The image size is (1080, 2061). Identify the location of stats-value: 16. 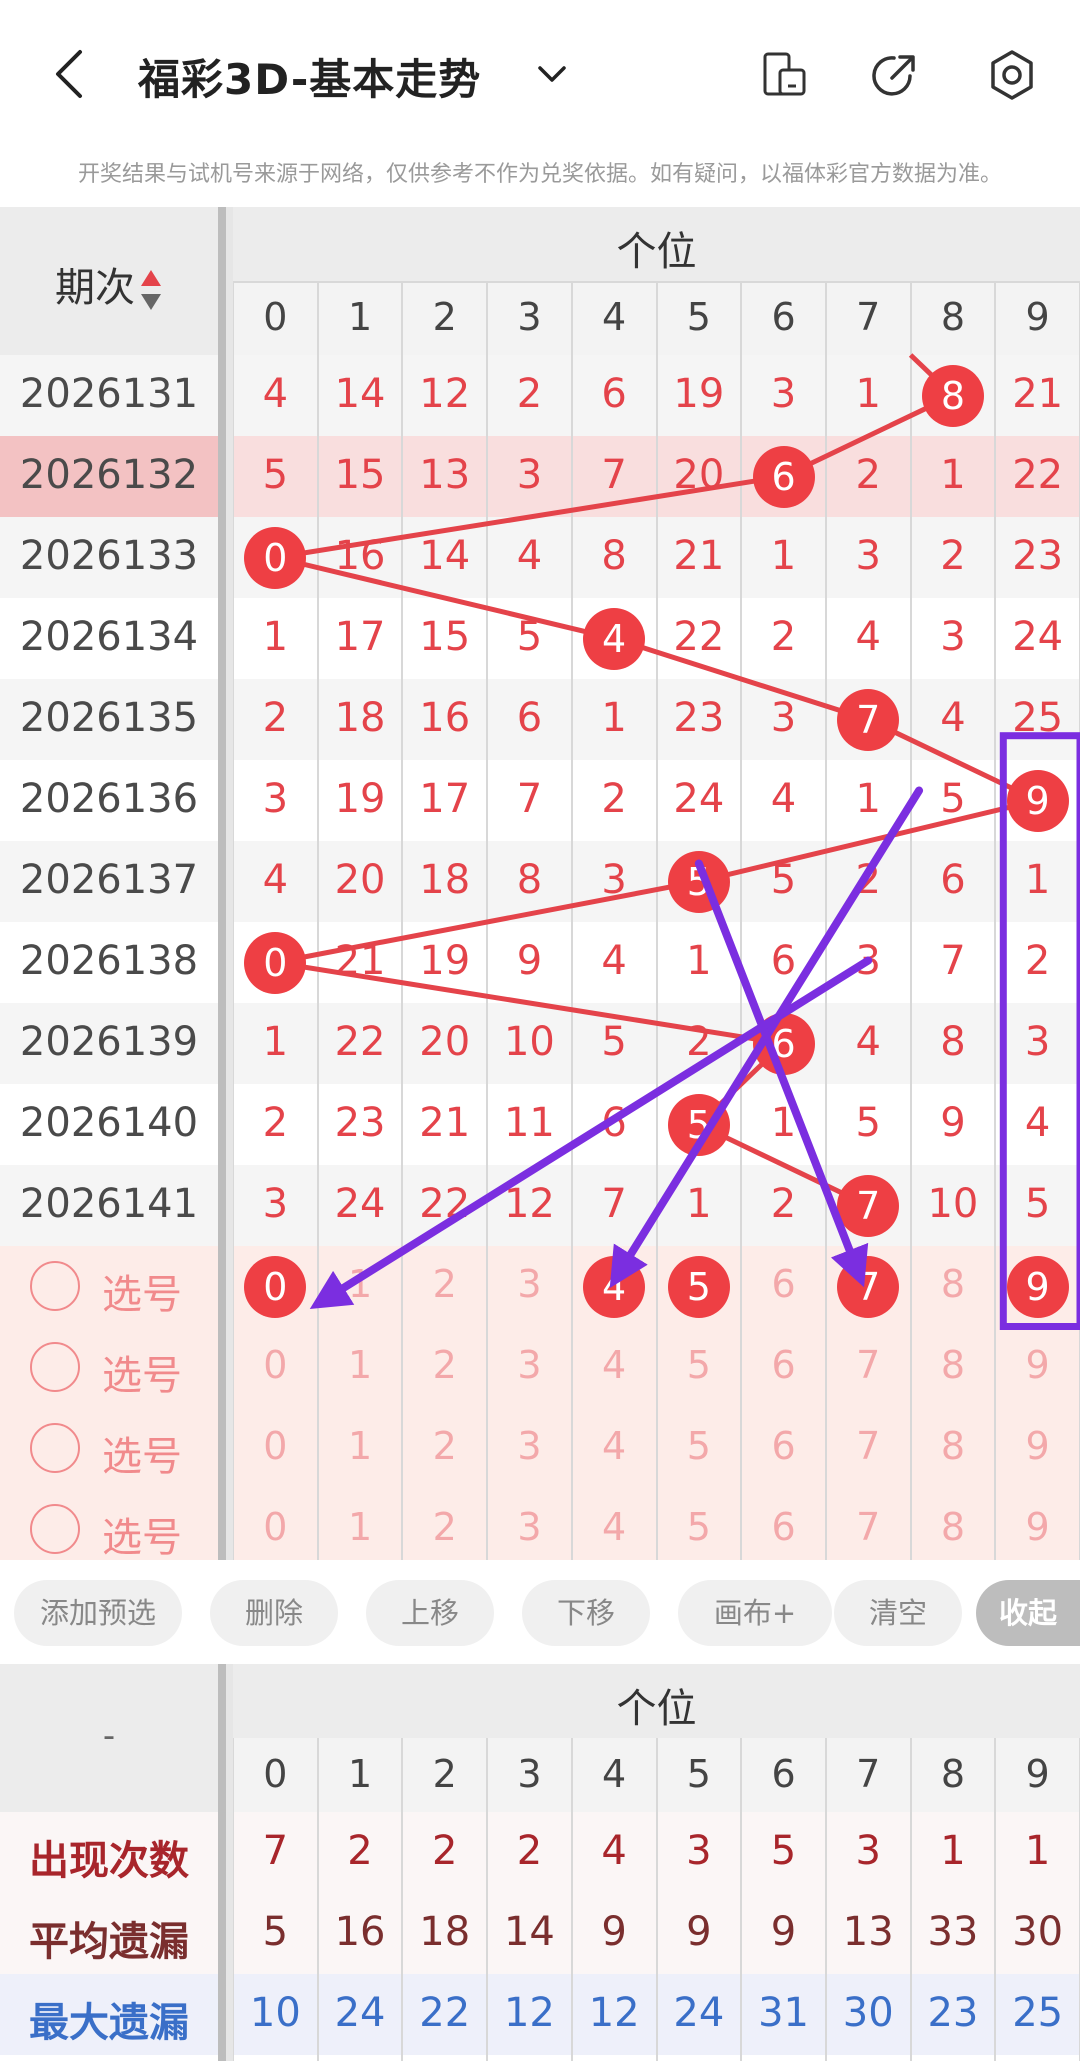
(360, 1932).